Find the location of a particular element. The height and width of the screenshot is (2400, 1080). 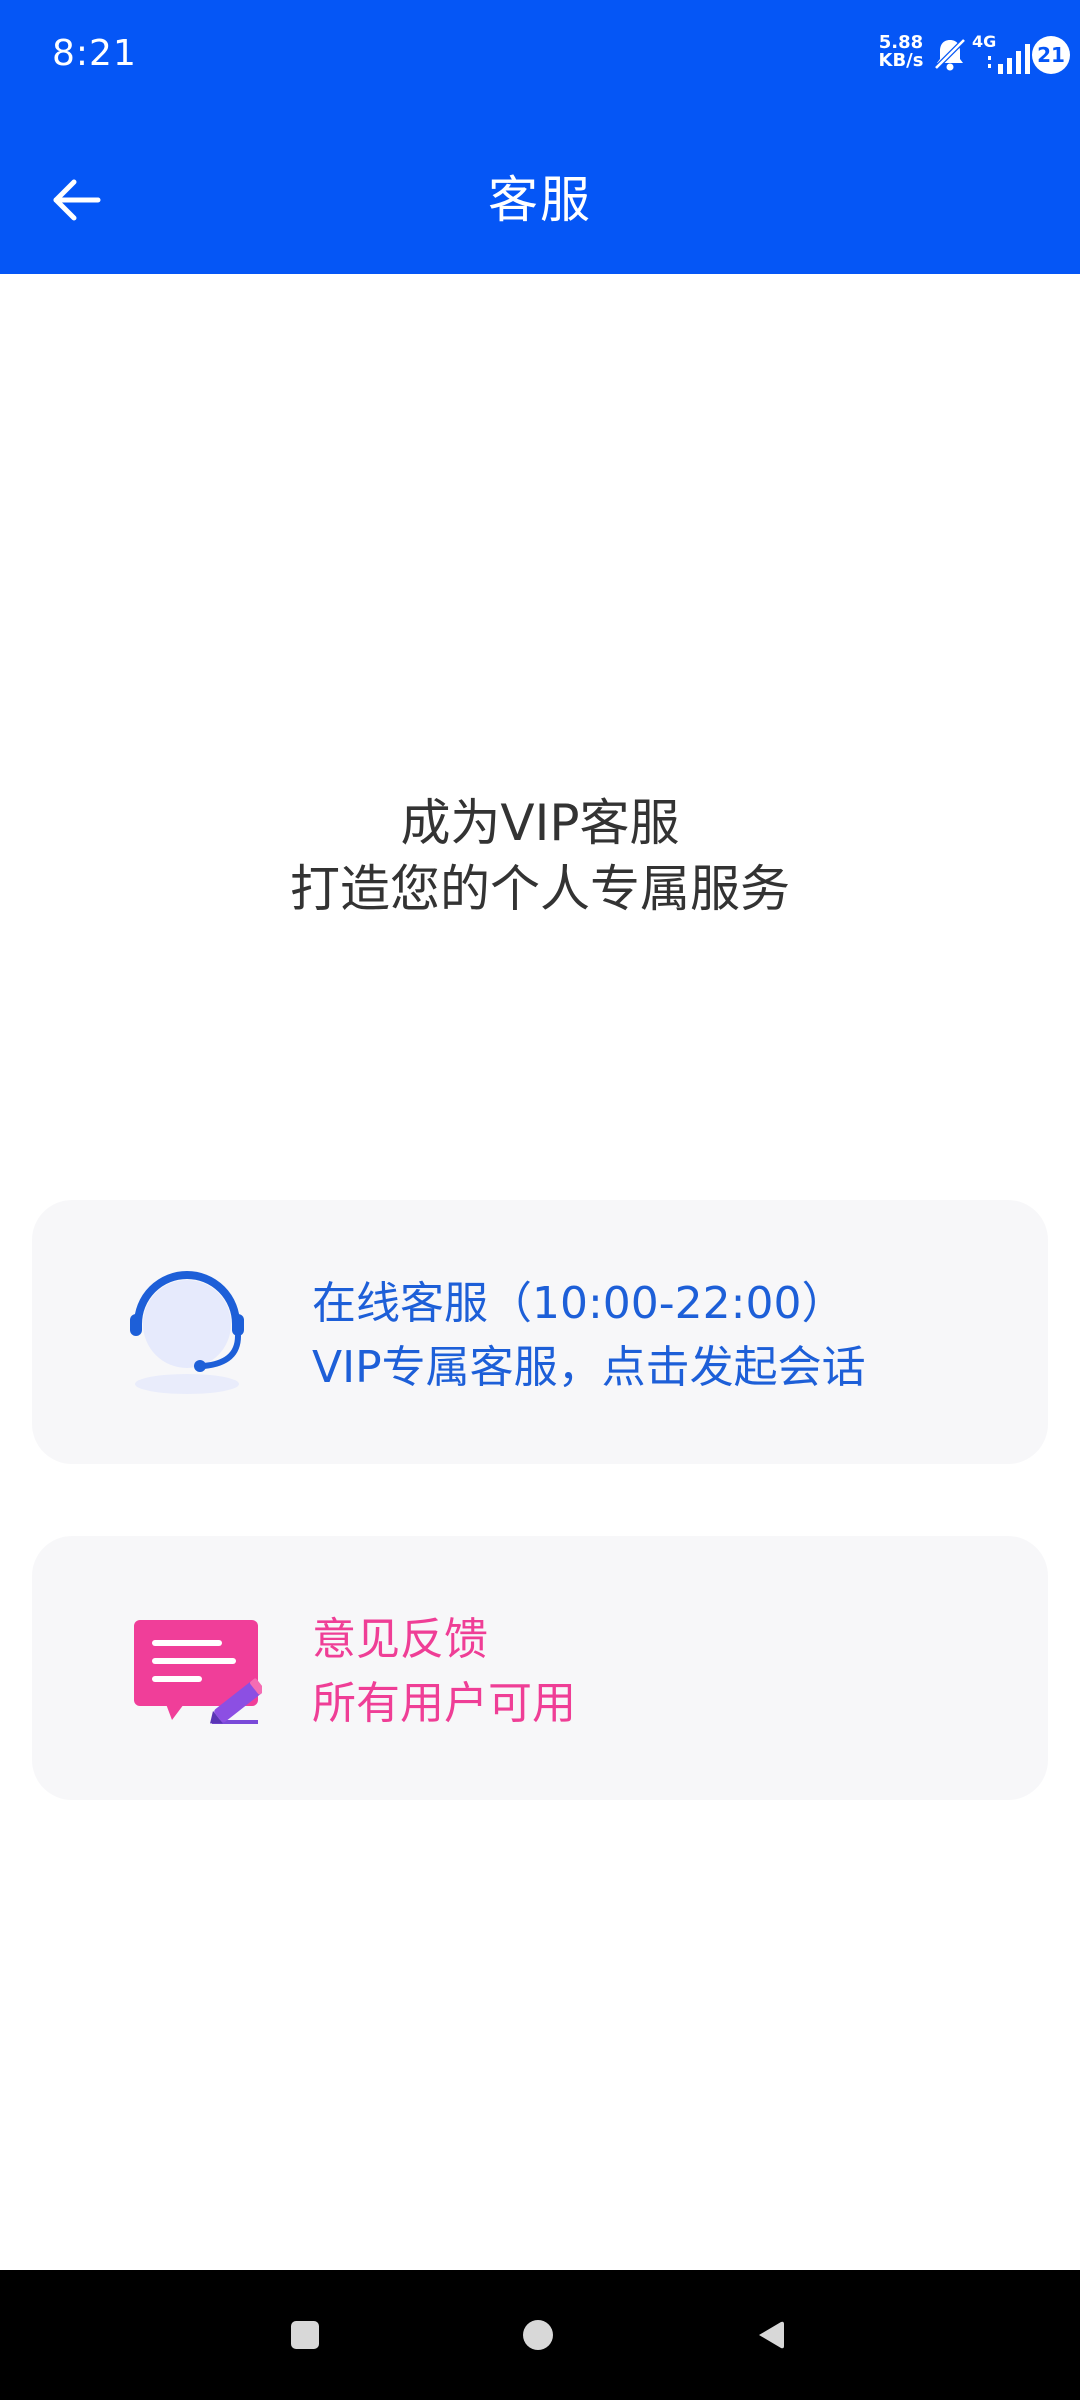

back-triangle-icon is located at coordinates (771, 2335).